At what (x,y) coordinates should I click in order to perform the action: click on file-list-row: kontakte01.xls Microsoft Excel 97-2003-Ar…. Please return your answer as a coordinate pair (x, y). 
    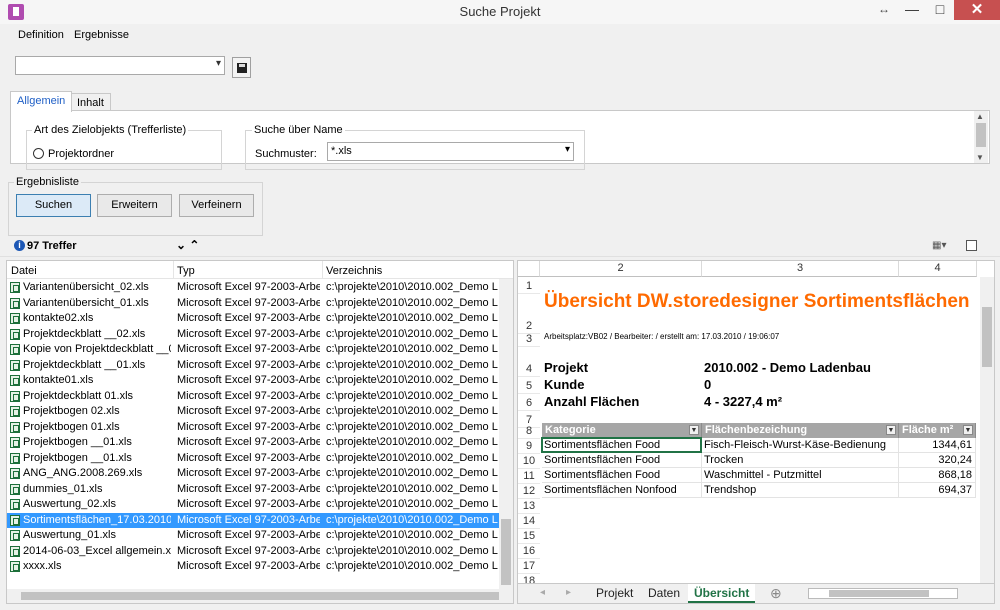
    Looking at the image, I should click on (253, 381).